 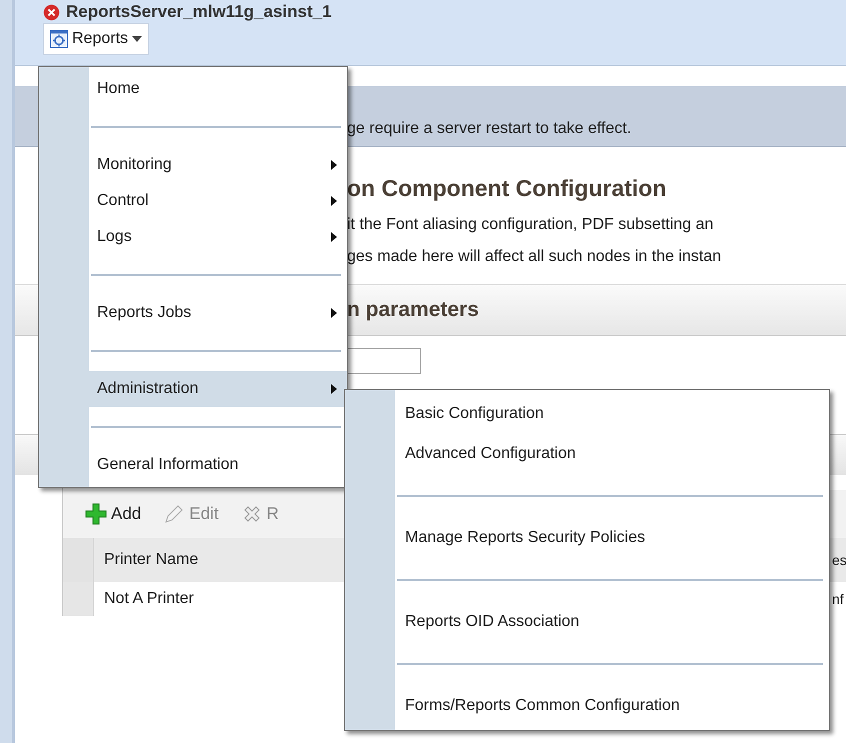 I want to click on caret-icon, so click(x=137, y=39).